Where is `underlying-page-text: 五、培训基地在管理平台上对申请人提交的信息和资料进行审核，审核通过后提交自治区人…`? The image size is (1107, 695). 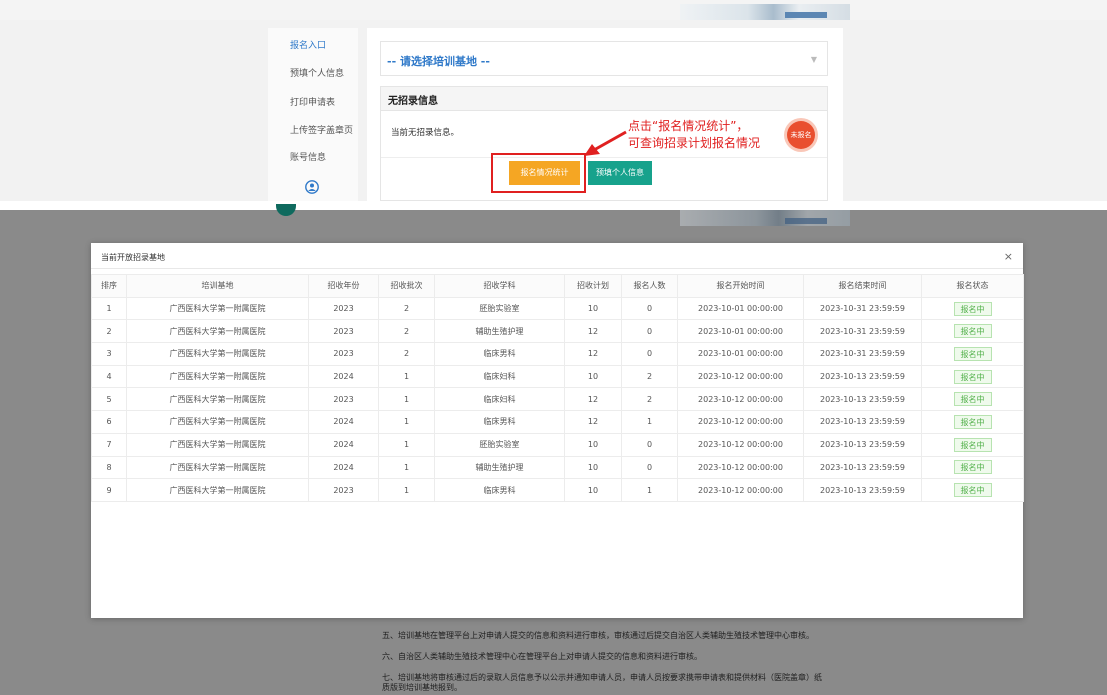
underlying-page-text: 五、培训基地在管理平台上对申请人提交的信息和资料进行审核，审核通过后提交自治区人… is located at coordinates (601, 656).